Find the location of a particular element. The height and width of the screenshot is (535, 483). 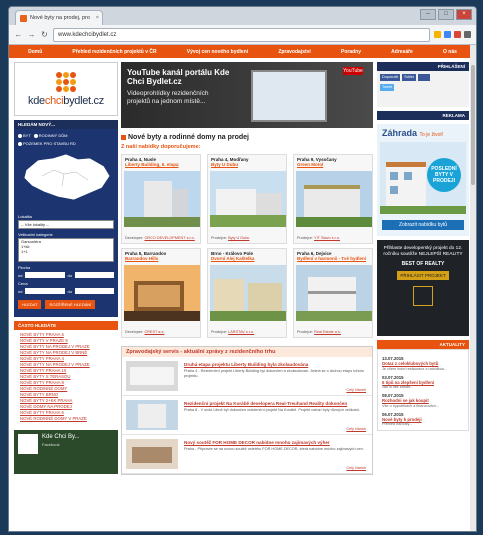

news-right-header: AKTUALITY is located at coordinates (423, 344).